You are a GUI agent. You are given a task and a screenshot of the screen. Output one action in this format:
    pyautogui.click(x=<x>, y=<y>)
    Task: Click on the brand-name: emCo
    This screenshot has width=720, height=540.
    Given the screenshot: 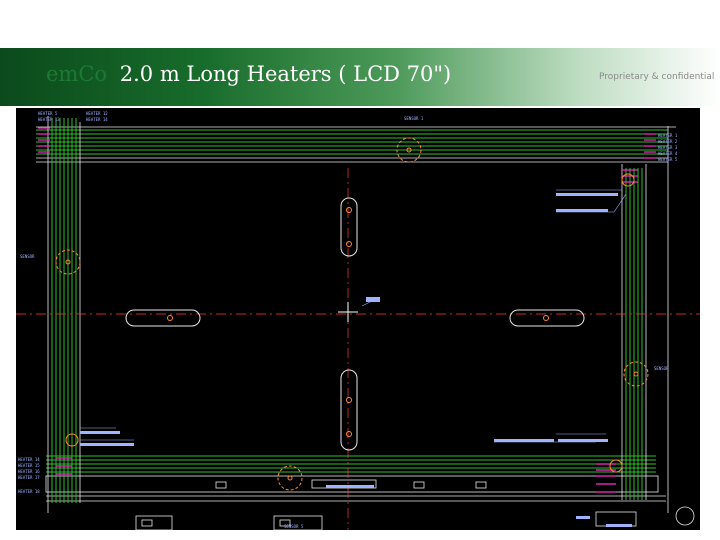 What is the action you would take?
    pyautogui.click(x=77, y=74)
    